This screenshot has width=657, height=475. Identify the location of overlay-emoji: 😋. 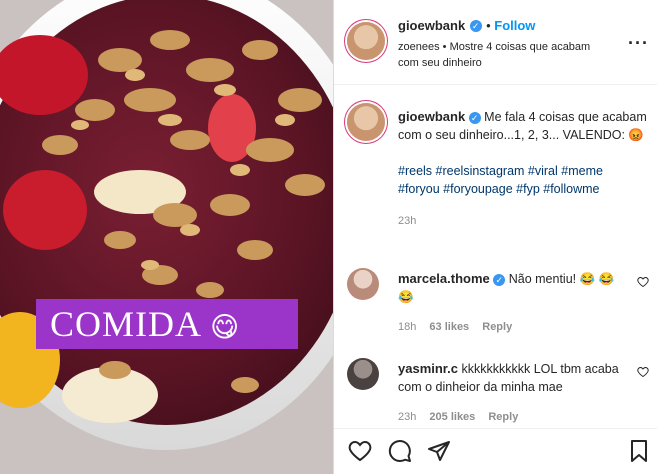
(225, 327).